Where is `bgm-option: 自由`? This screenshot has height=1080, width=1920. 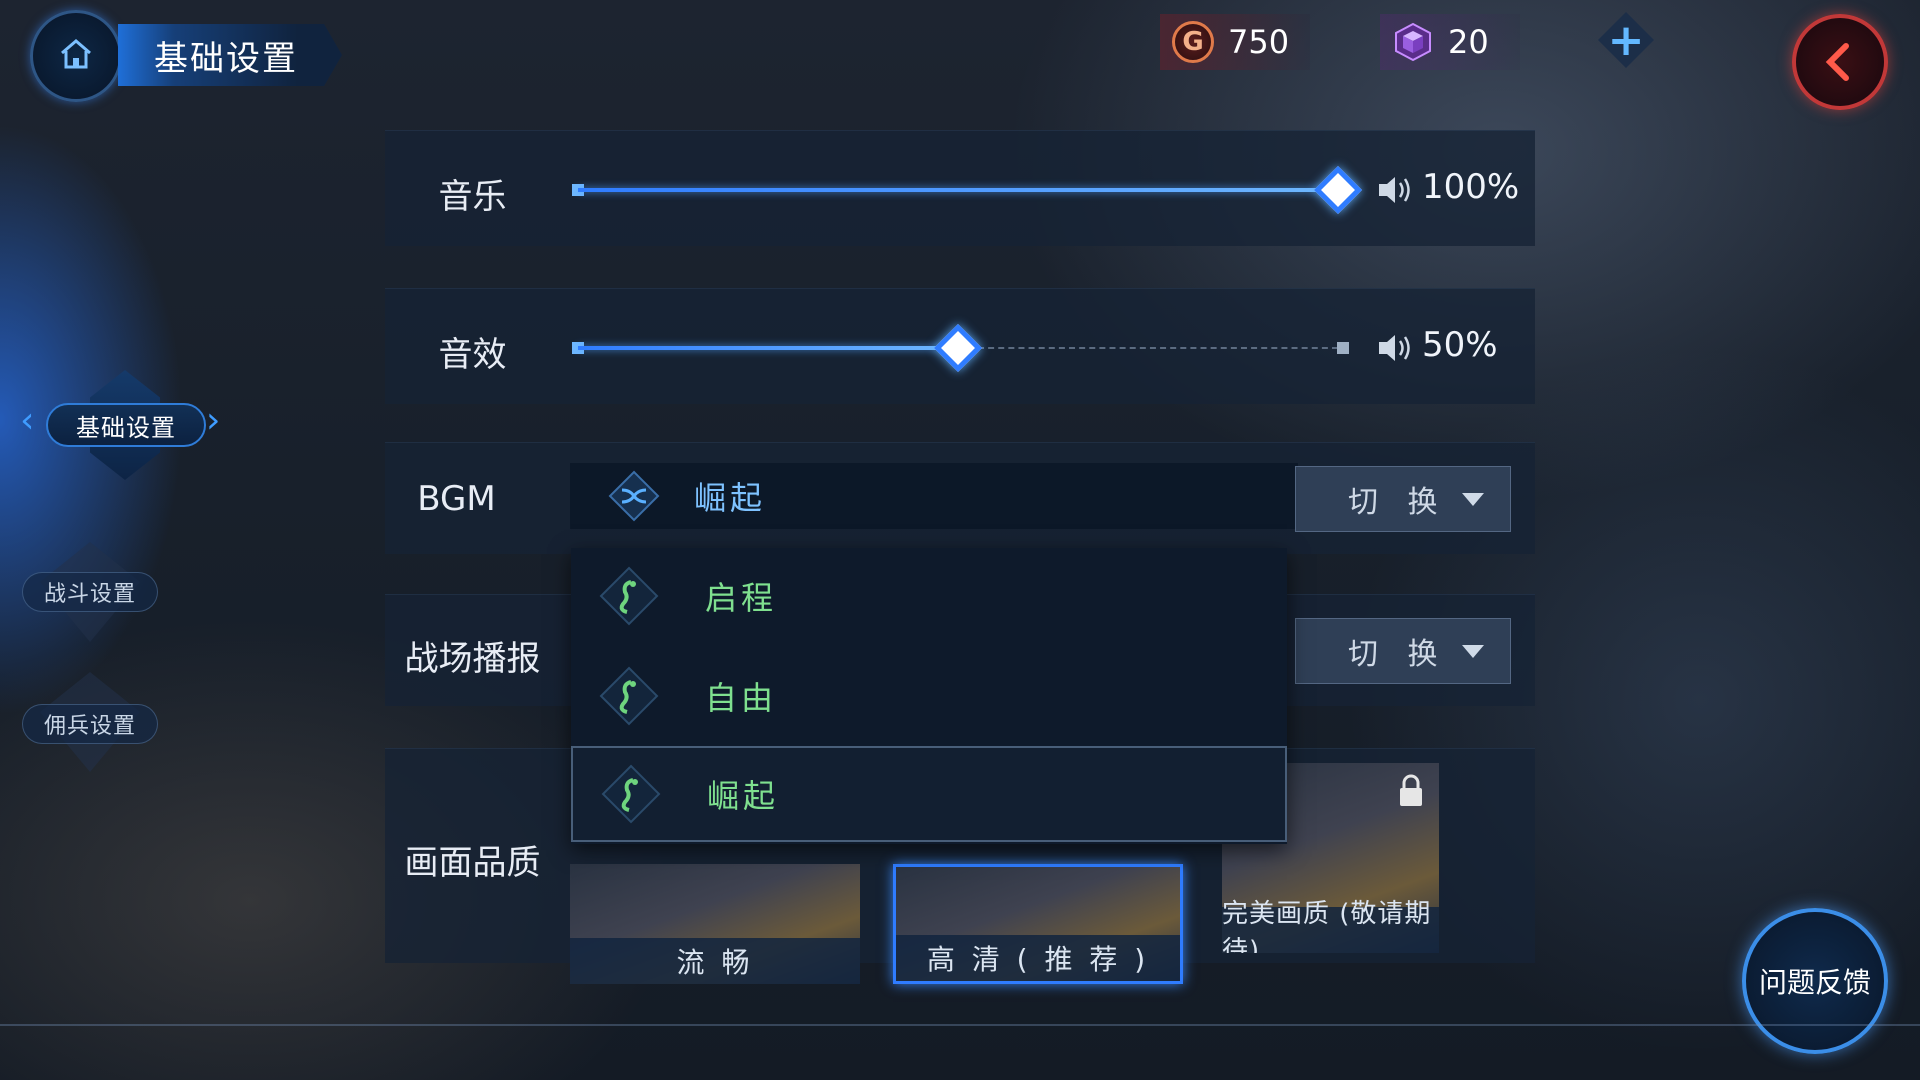 bgm-option: 自由 is located at coordinates (929, 696).